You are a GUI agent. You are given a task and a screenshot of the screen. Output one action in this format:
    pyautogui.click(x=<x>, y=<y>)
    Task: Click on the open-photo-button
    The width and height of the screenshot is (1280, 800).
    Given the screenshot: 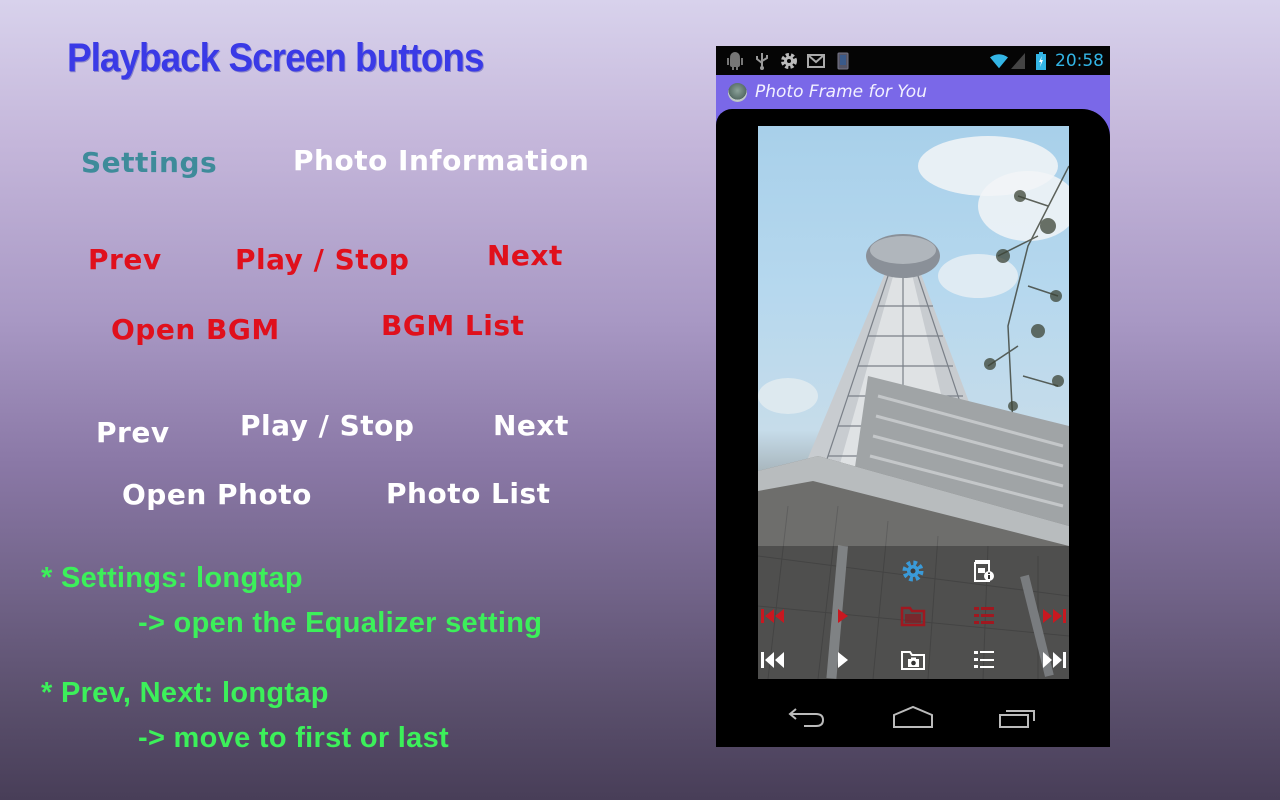 What is the action you would take?
    pyautogui.click(x=913, y=660)
    